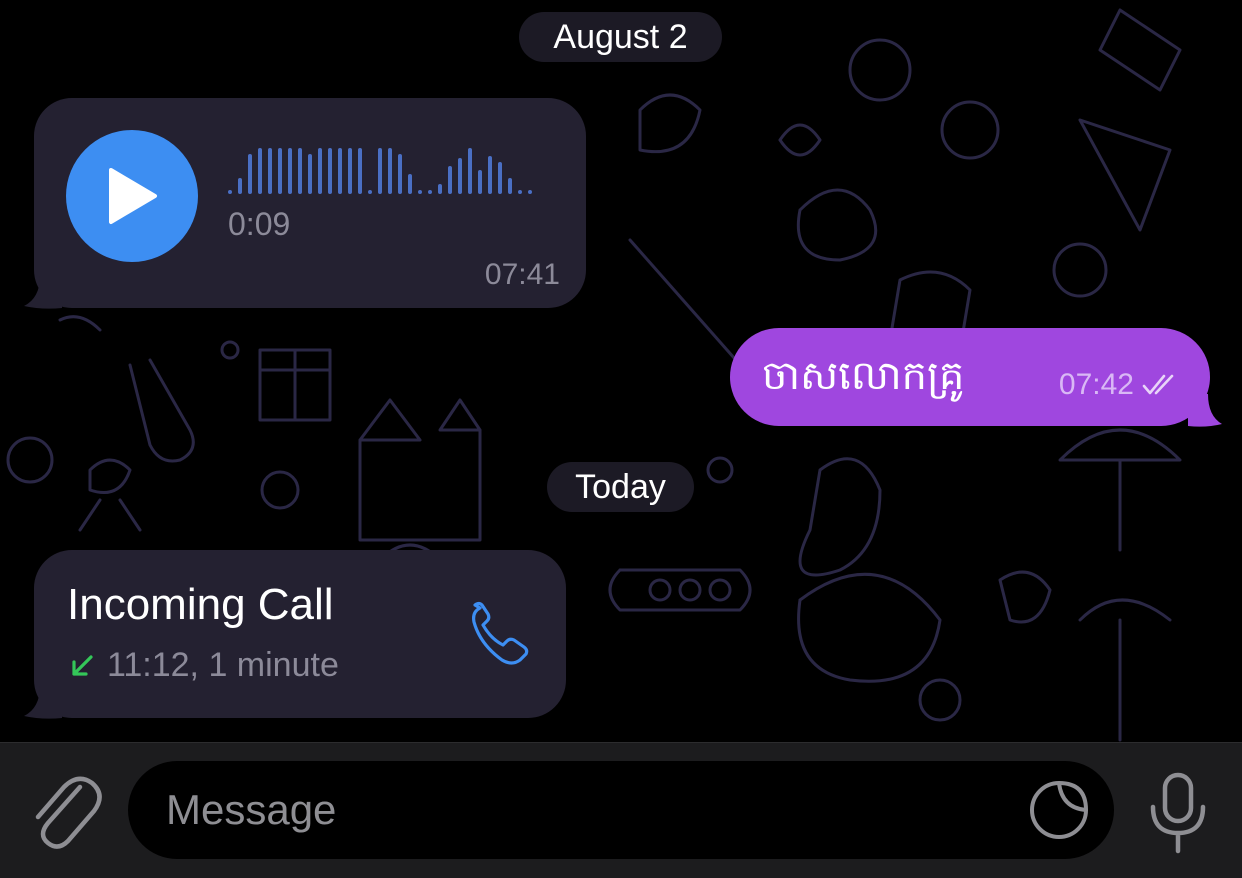 Image resolution: width=1242 pixels, height=878 pixels. What do you see at coordinates (223, 665) in the screenshot?
I see `call-time-duration: 11:12, 1 minute` at bounding box center [223, 665].